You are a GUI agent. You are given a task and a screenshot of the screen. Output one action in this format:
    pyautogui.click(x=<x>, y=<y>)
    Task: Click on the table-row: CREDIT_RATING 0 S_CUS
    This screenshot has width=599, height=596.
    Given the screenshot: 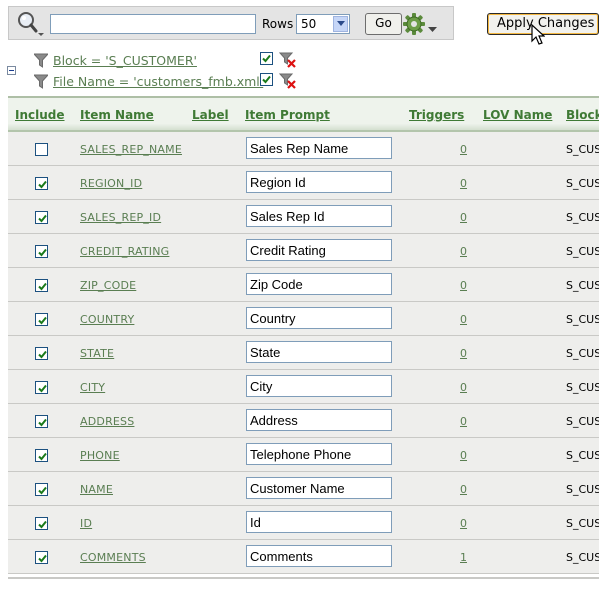 What is the action you would take?
    pyautogui.click(x=303, y=251)
    